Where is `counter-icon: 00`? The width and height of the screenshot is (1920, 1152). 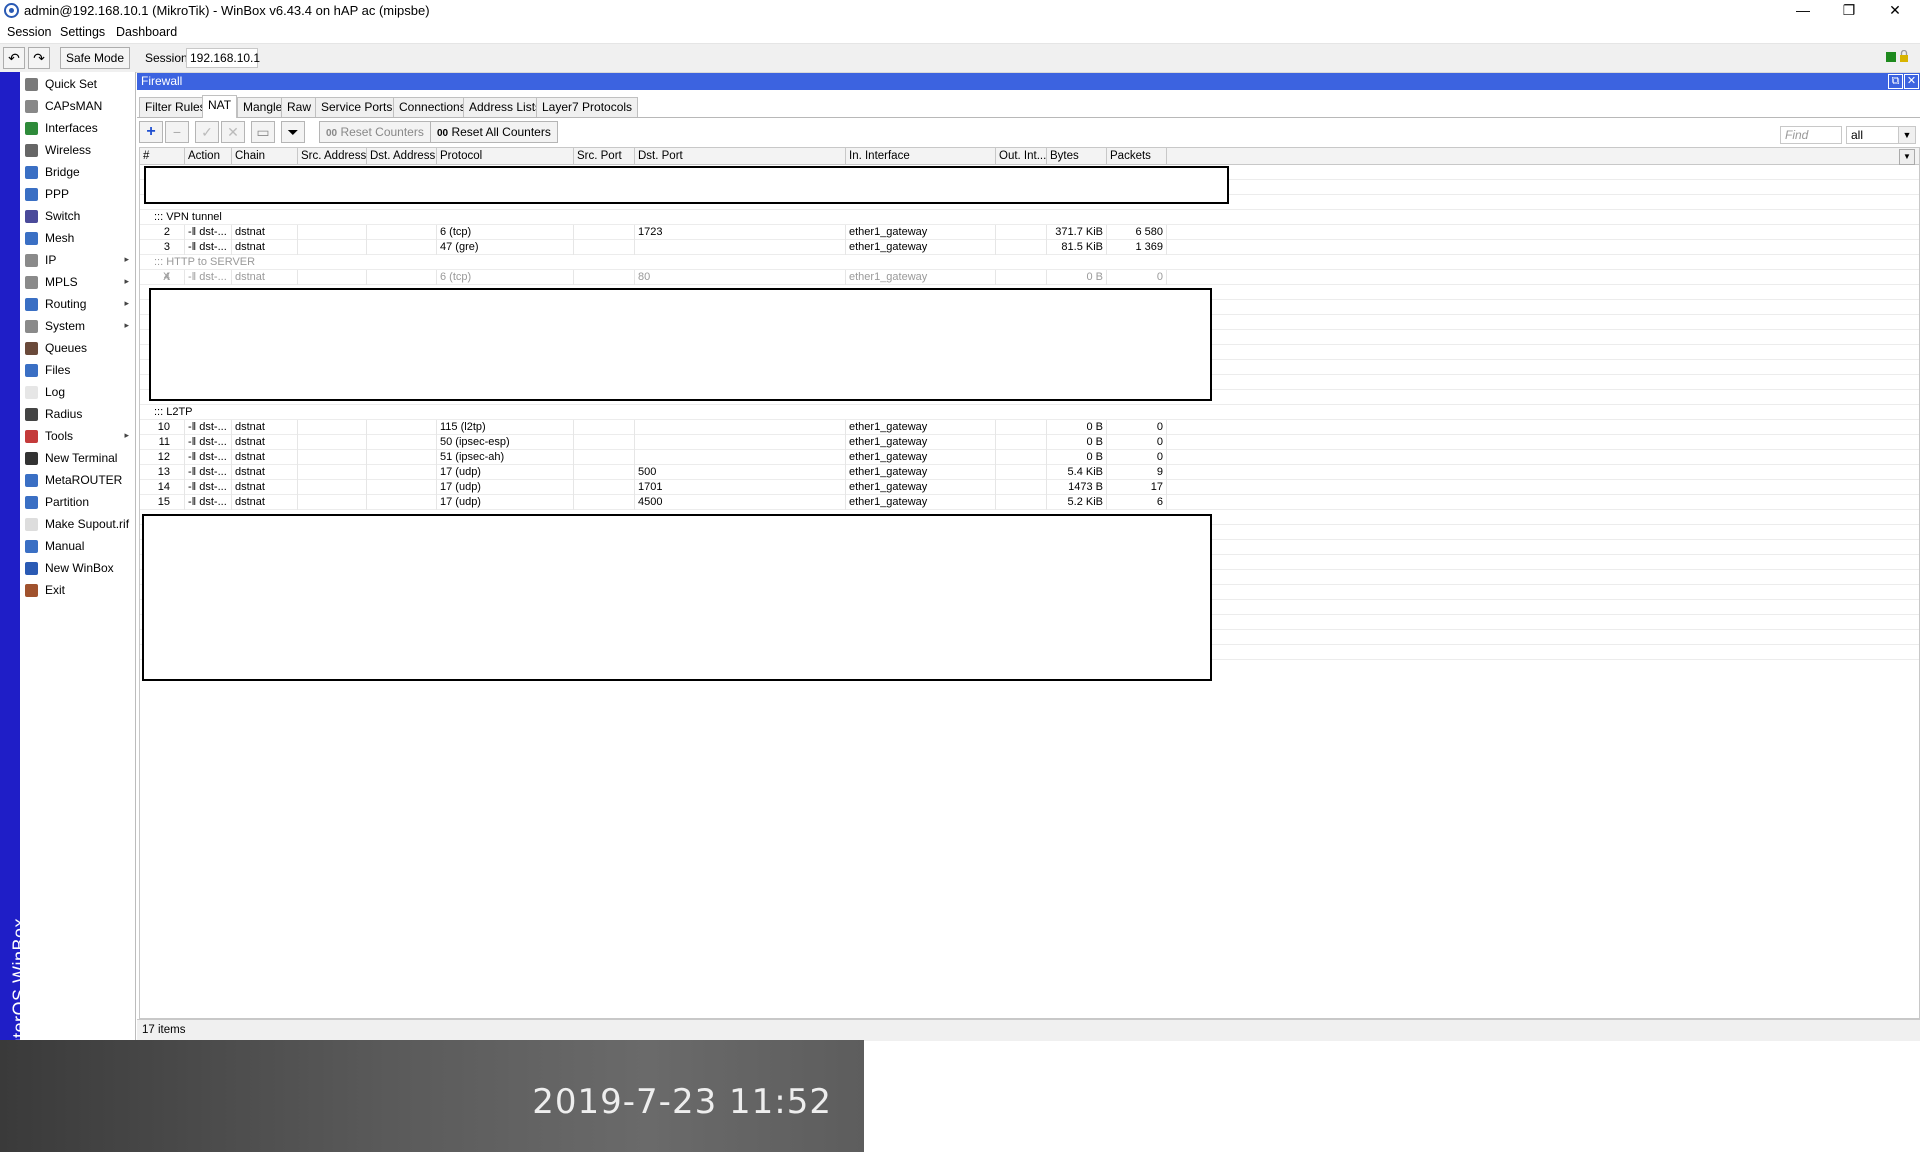 counter-icon: 00 is located at coordinates (332, 133).